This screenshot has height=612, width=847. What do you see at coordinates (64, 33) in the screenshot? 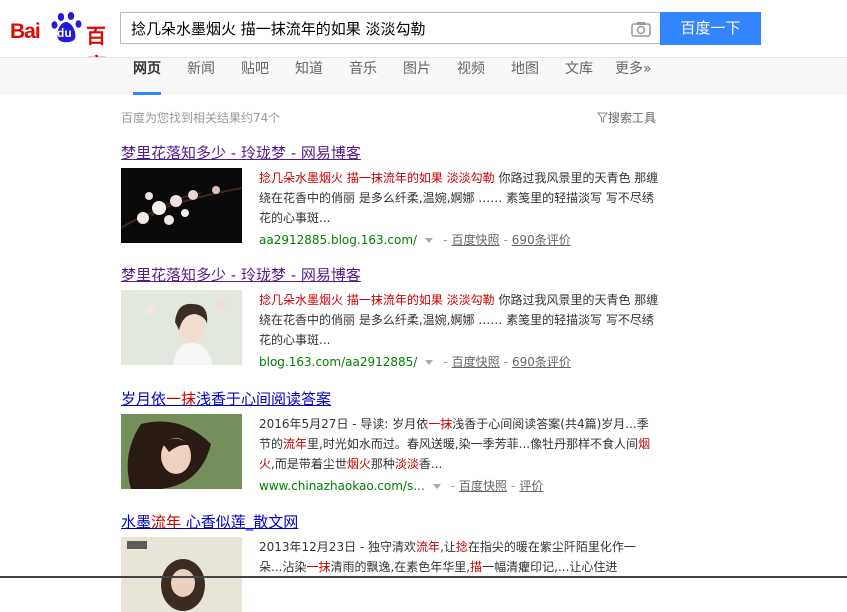
I see `logo-du: du` at bounding box center [64, 33].